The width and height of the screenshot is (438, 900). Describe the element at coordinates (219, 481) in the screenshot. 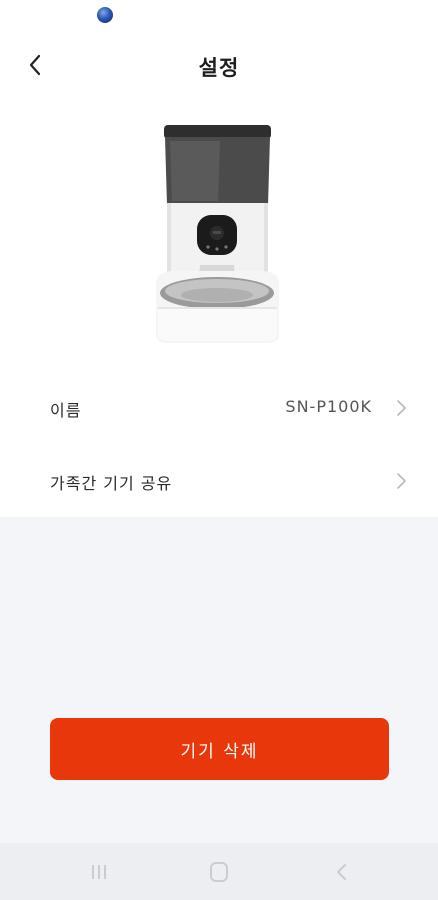

I see `family-share-row: 가족간 기기 공유` at that location.